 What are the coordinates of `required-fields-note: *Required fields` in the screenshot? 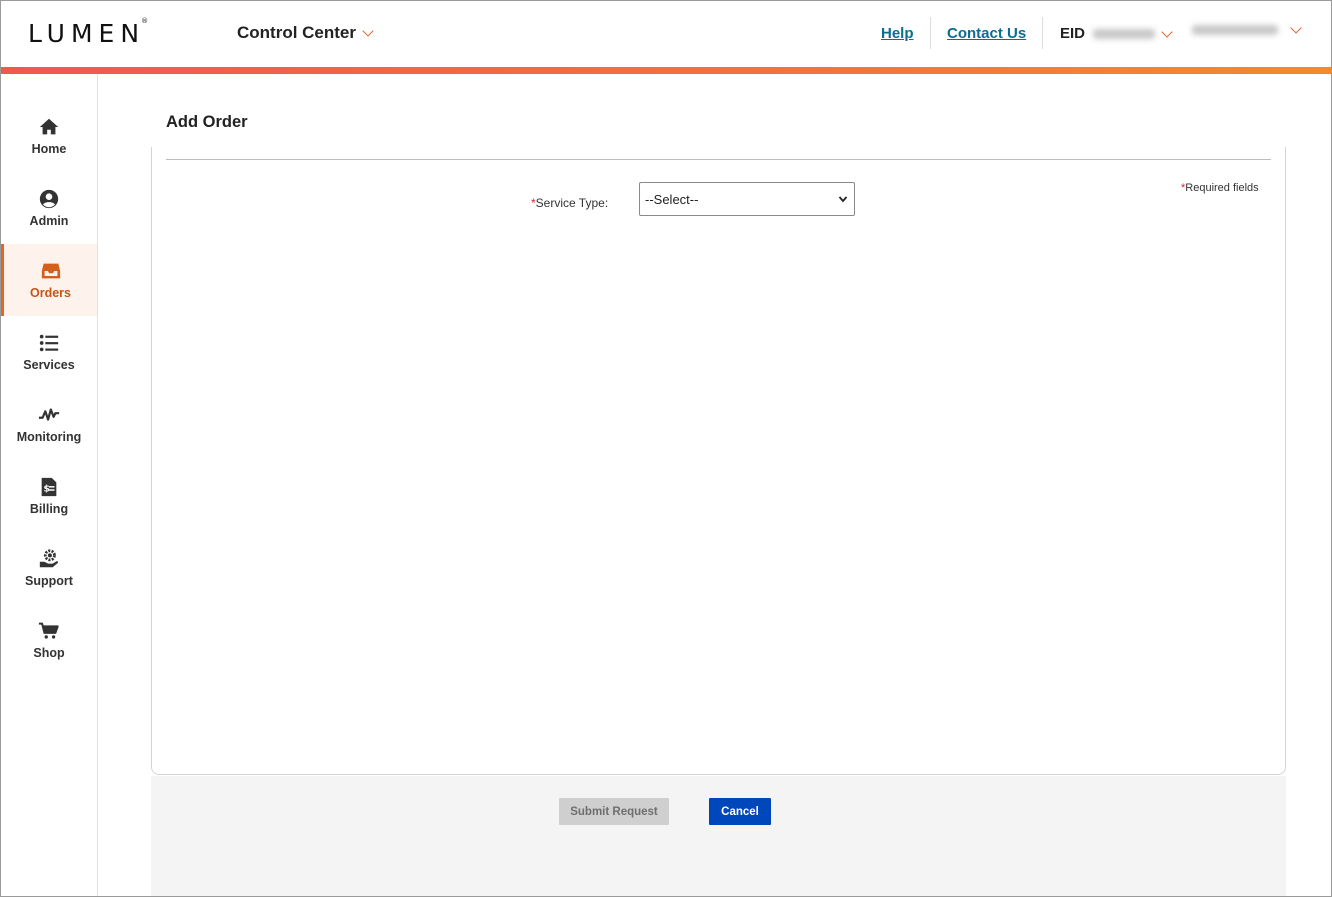 It's located at (1220, 188).